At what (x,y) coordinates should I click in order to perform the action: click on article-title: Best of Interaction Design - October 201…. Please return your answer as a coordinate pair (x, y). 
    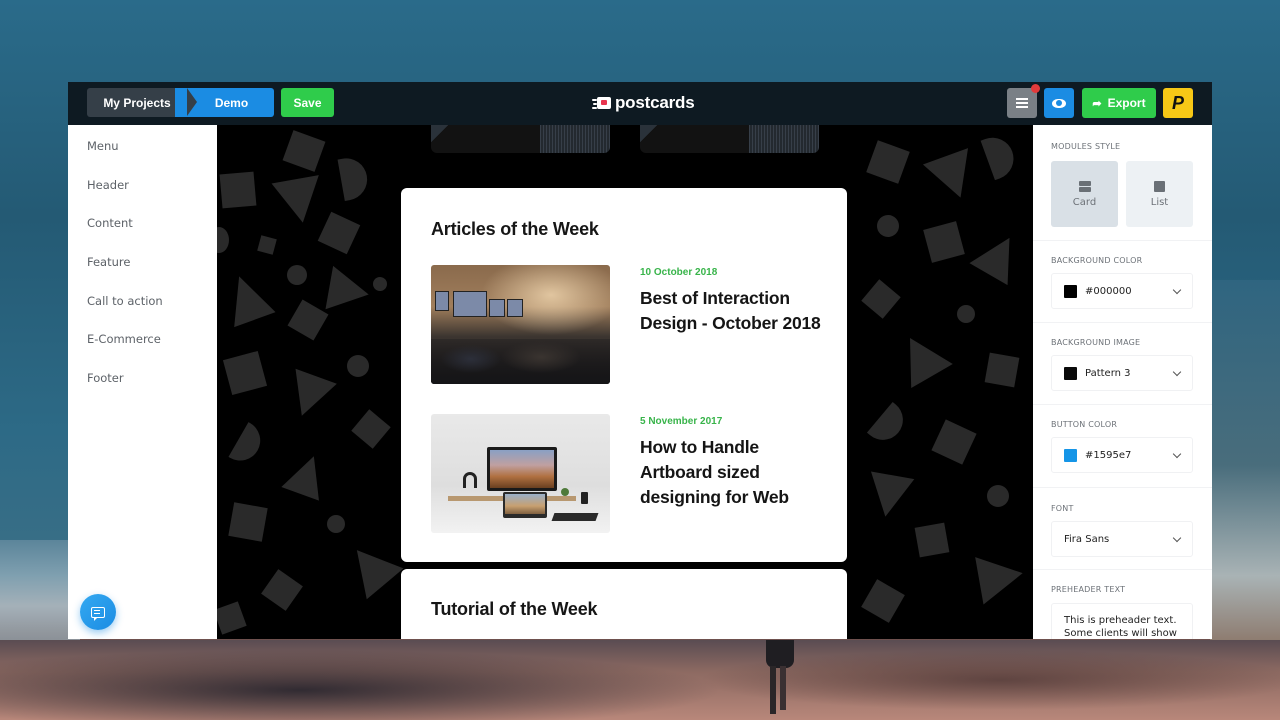
    Looking at the image, I should click on (735, 311).